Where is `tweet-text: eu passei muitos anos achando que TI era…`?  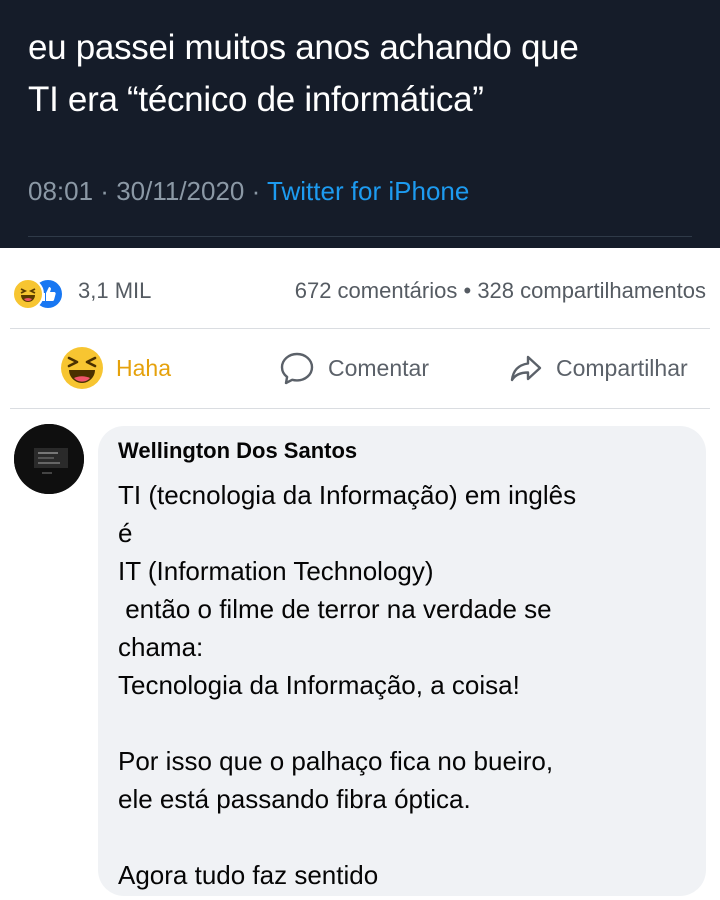
tweet-text: eu passei muitos anos achando que TI era… is located at coordinates (368, 74).